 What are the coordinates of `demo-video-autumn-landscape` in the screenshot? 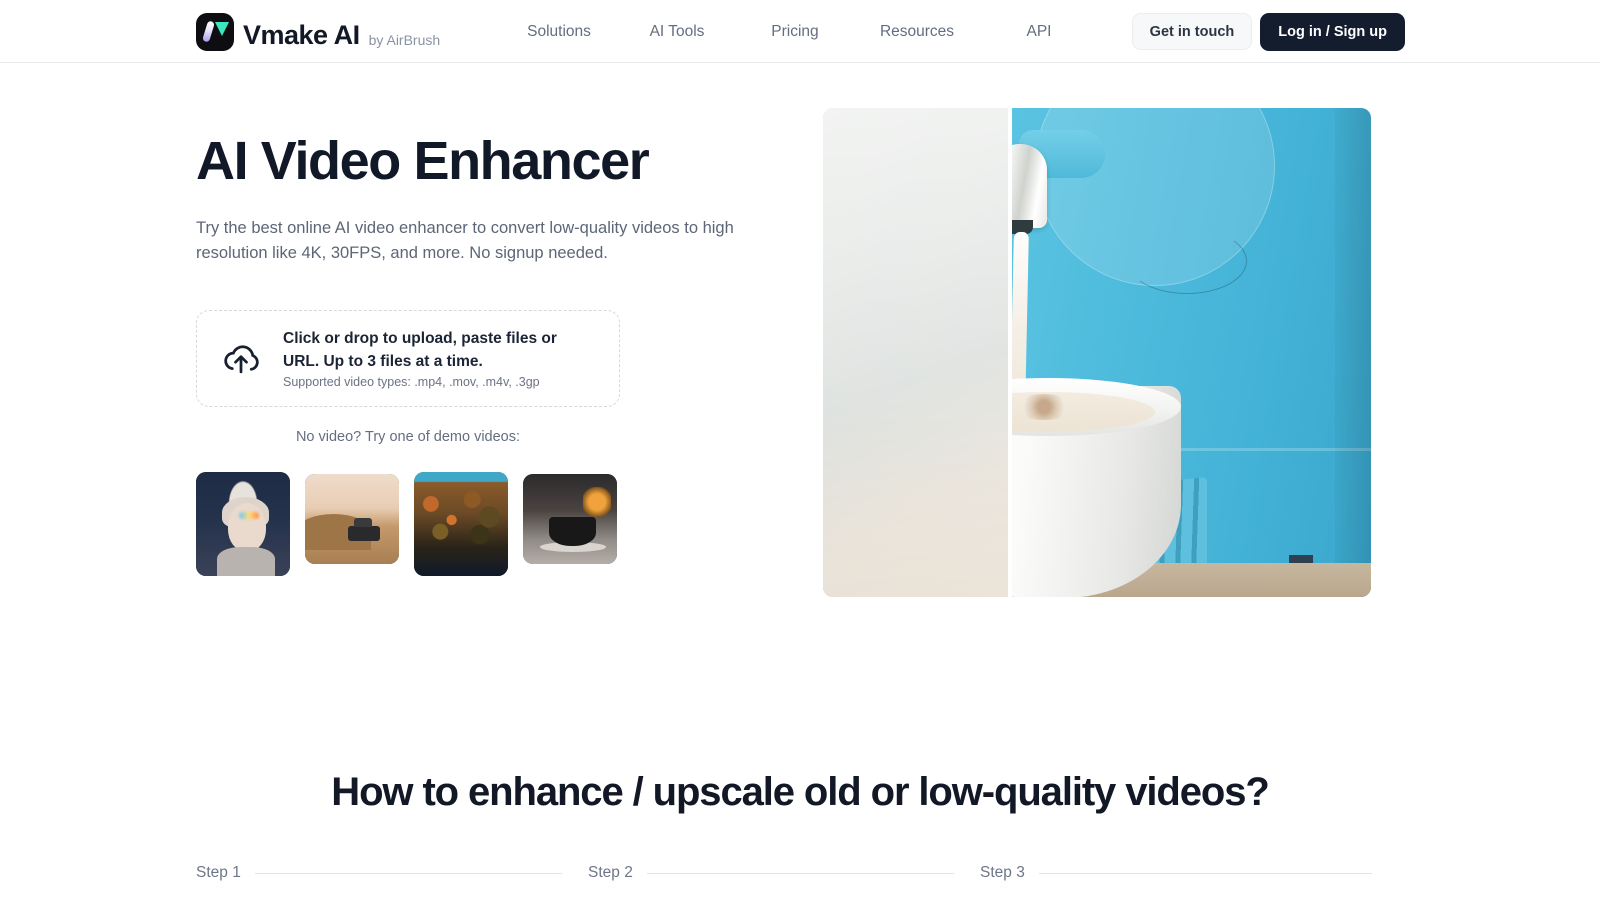 It's located at (461, 524).